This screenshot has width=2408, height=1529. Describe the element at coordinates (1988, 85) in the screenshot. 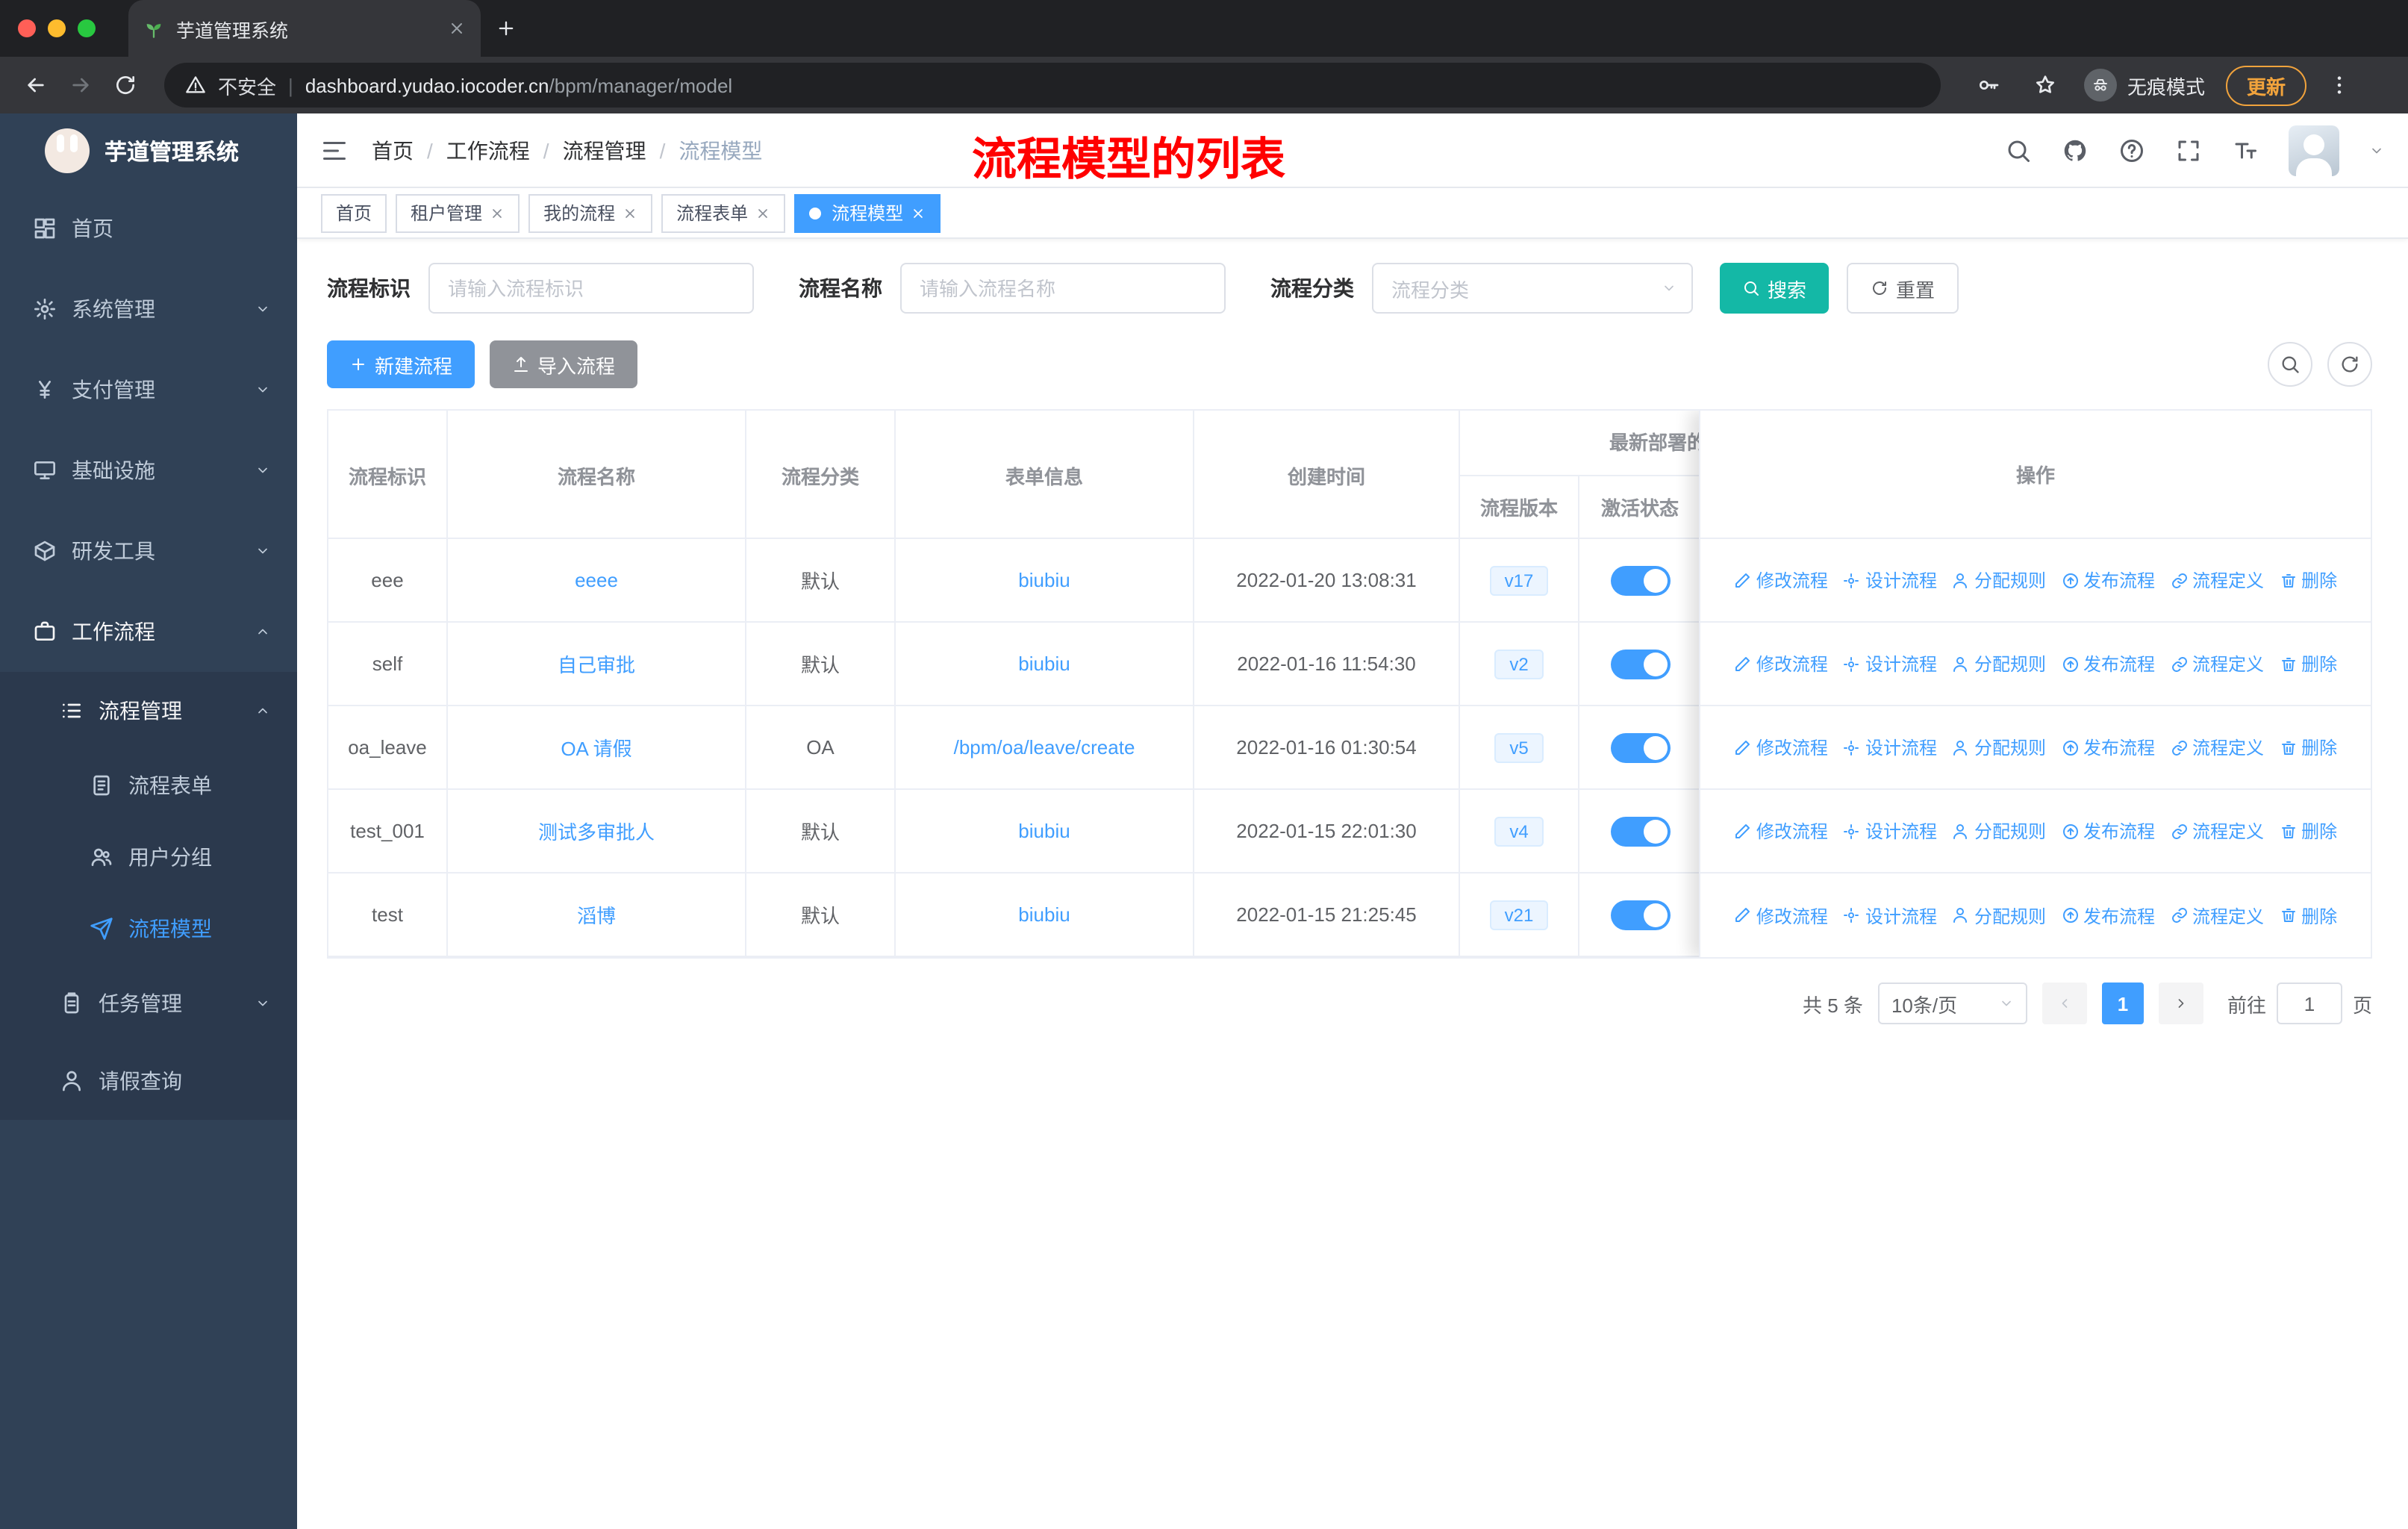

I see `password-key-icon` at that location.